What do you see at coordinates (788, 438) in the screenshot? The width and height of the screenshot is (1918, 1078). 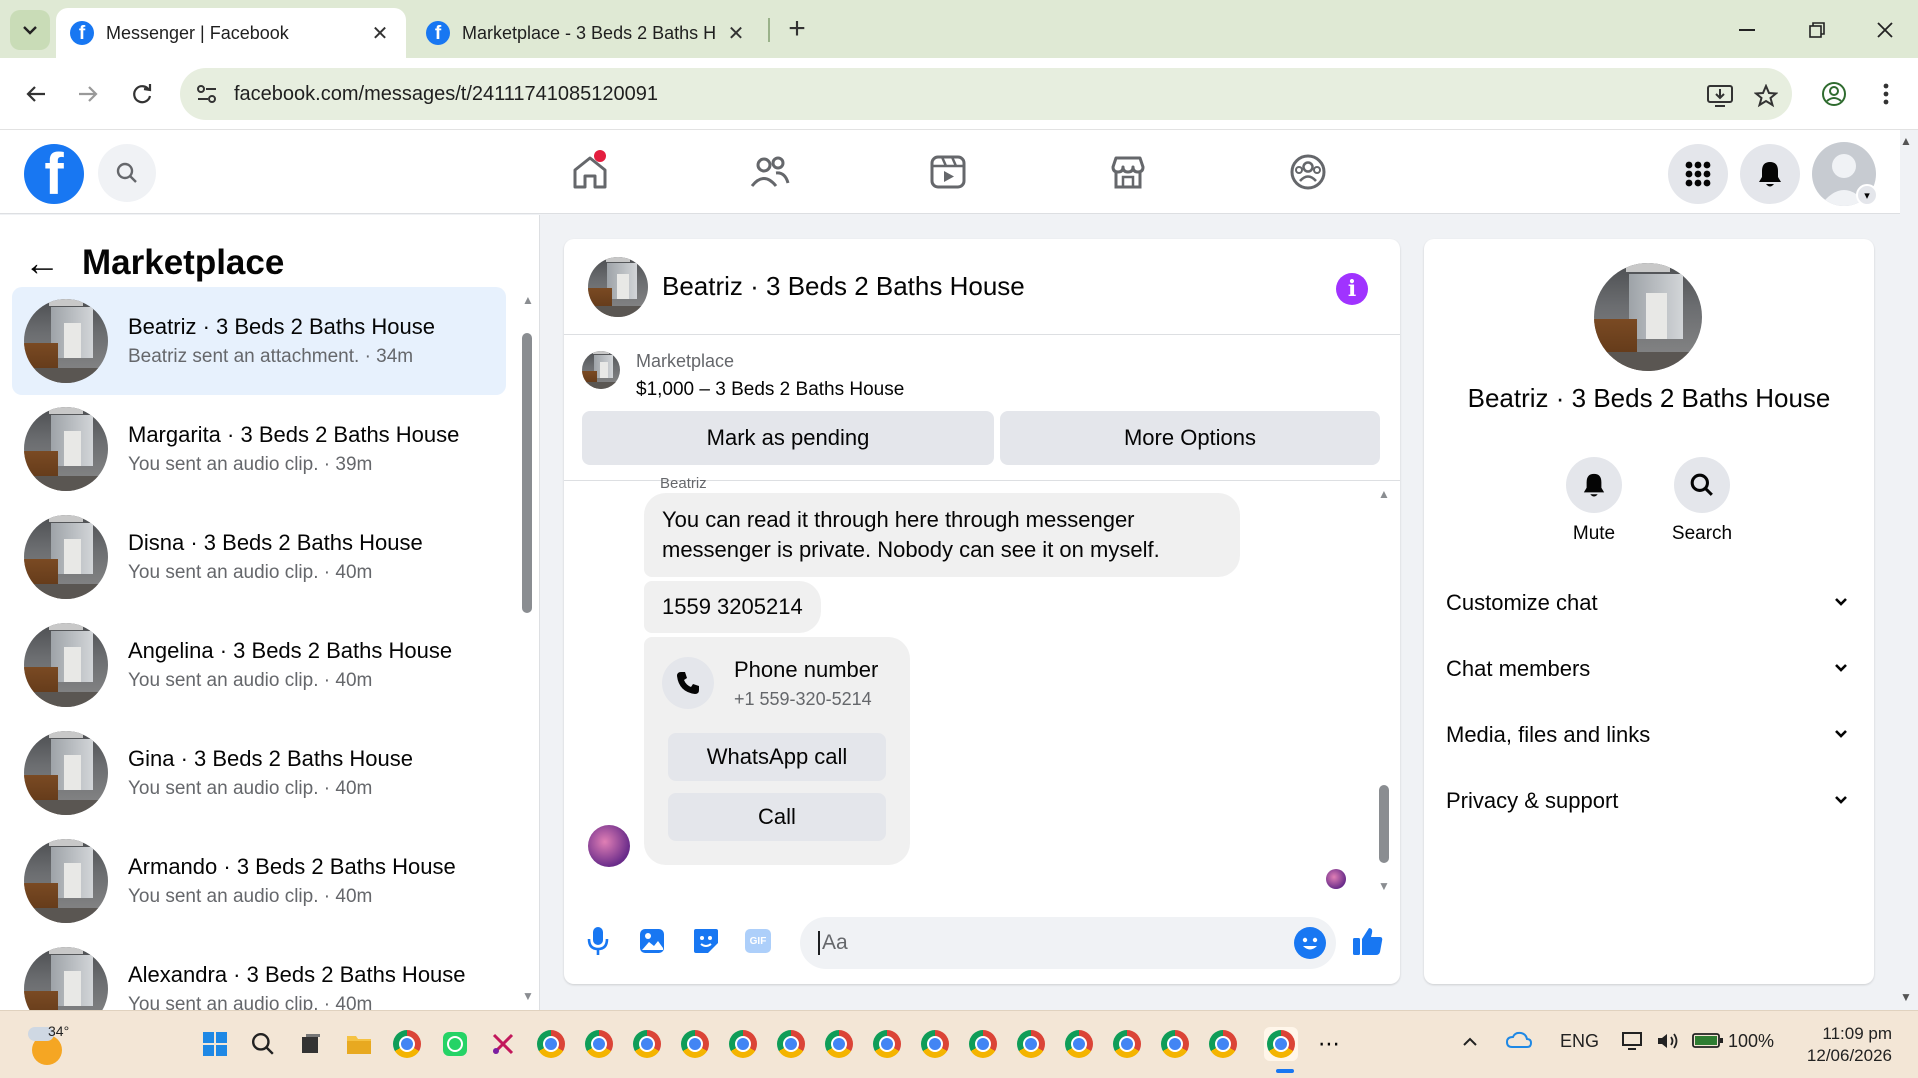 I see `mark-as-pending-button: Mark as pending` at bounding box center [788, 438].